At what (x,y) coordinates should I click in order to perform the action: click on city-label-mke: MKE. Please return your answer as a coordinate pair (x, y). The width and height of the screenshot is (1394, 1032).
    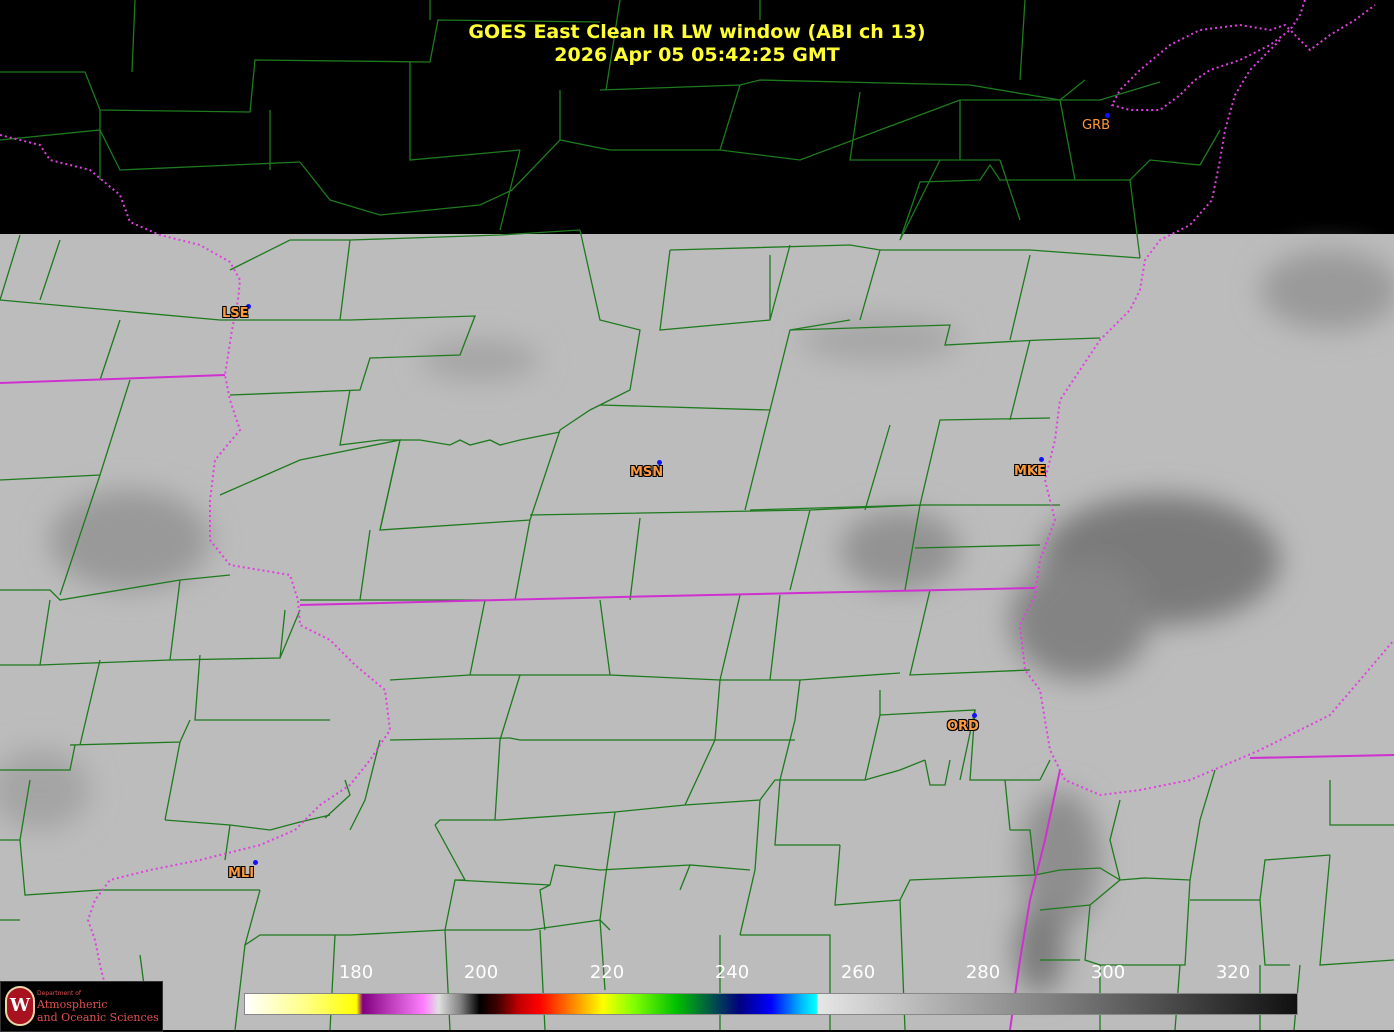
    Looking at the image, I should click on (1030, 471).